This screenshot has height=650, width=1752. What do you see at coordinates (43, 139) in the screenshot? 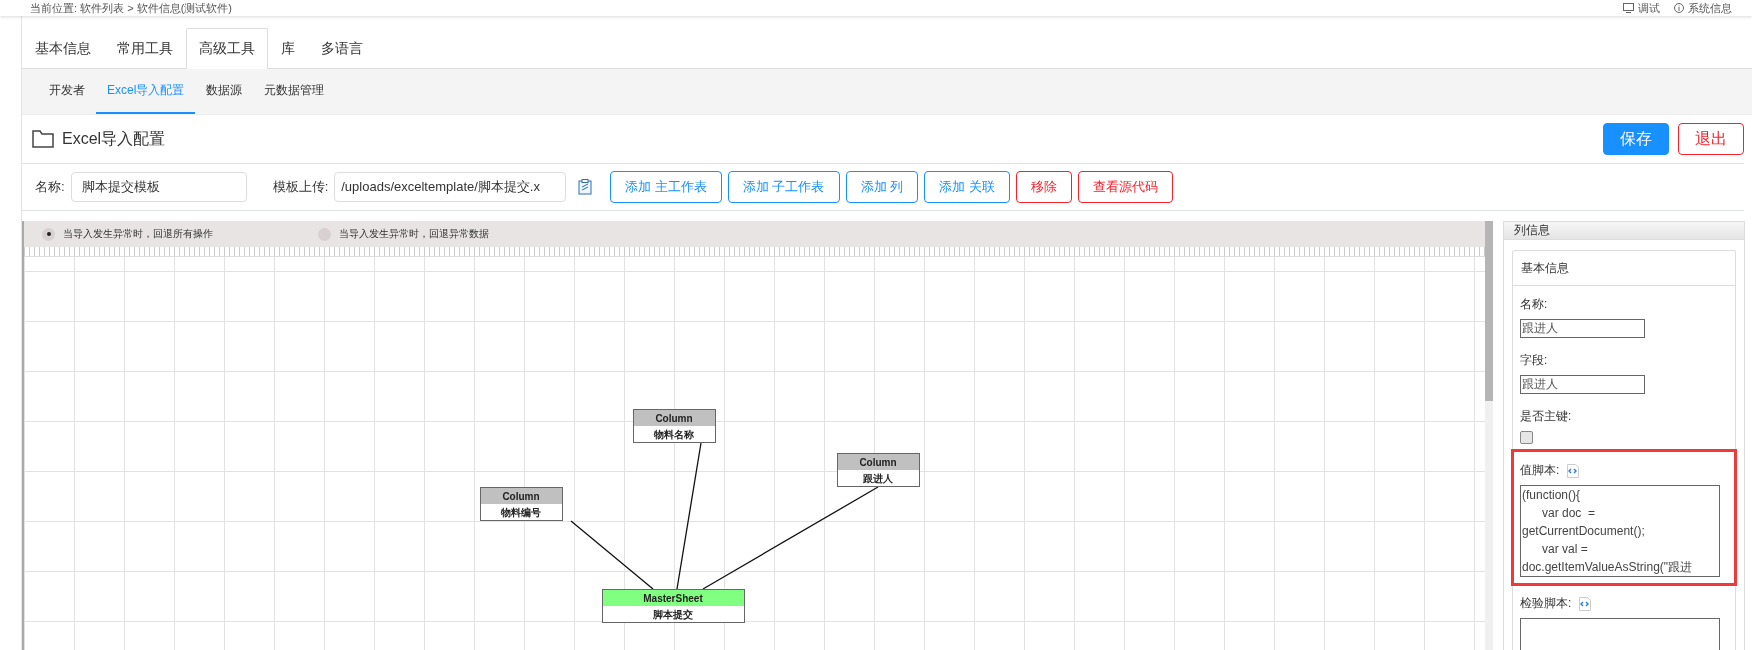
I see `folder-icon` at bounding box center [43, 139].